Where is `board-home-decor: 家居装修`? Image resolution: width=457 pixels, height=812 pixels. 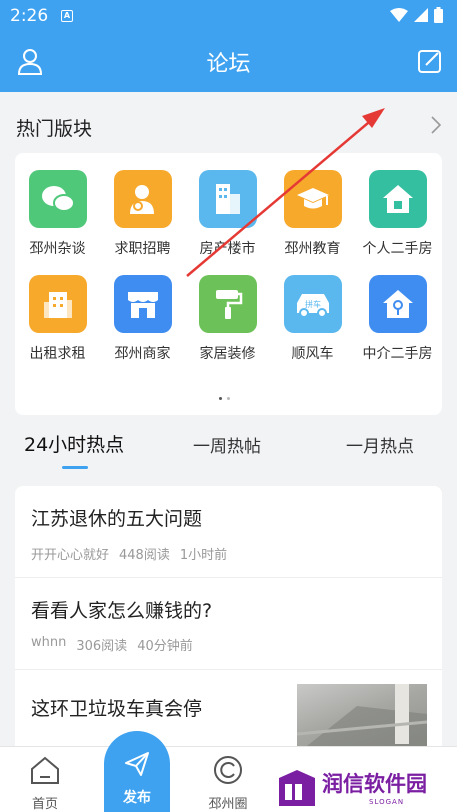
board-home-decor: 家居装修 is located at coordinates (227, 319).